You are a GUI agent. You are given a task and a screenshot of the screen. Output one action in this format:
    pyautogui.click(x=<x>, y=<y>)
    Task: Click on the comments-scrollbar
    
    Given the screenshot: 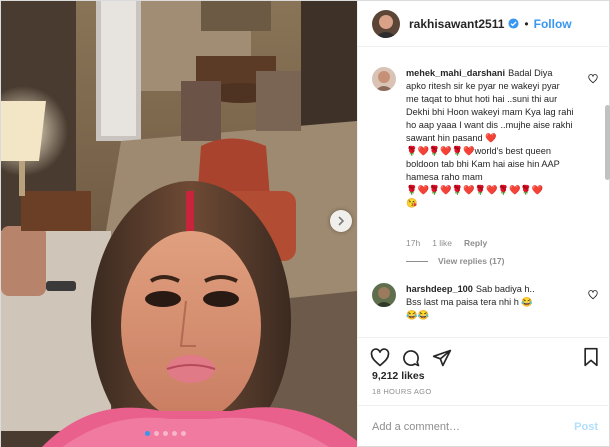 What is the action you would take?
    pyautogui.click(x=607, y=142)
    